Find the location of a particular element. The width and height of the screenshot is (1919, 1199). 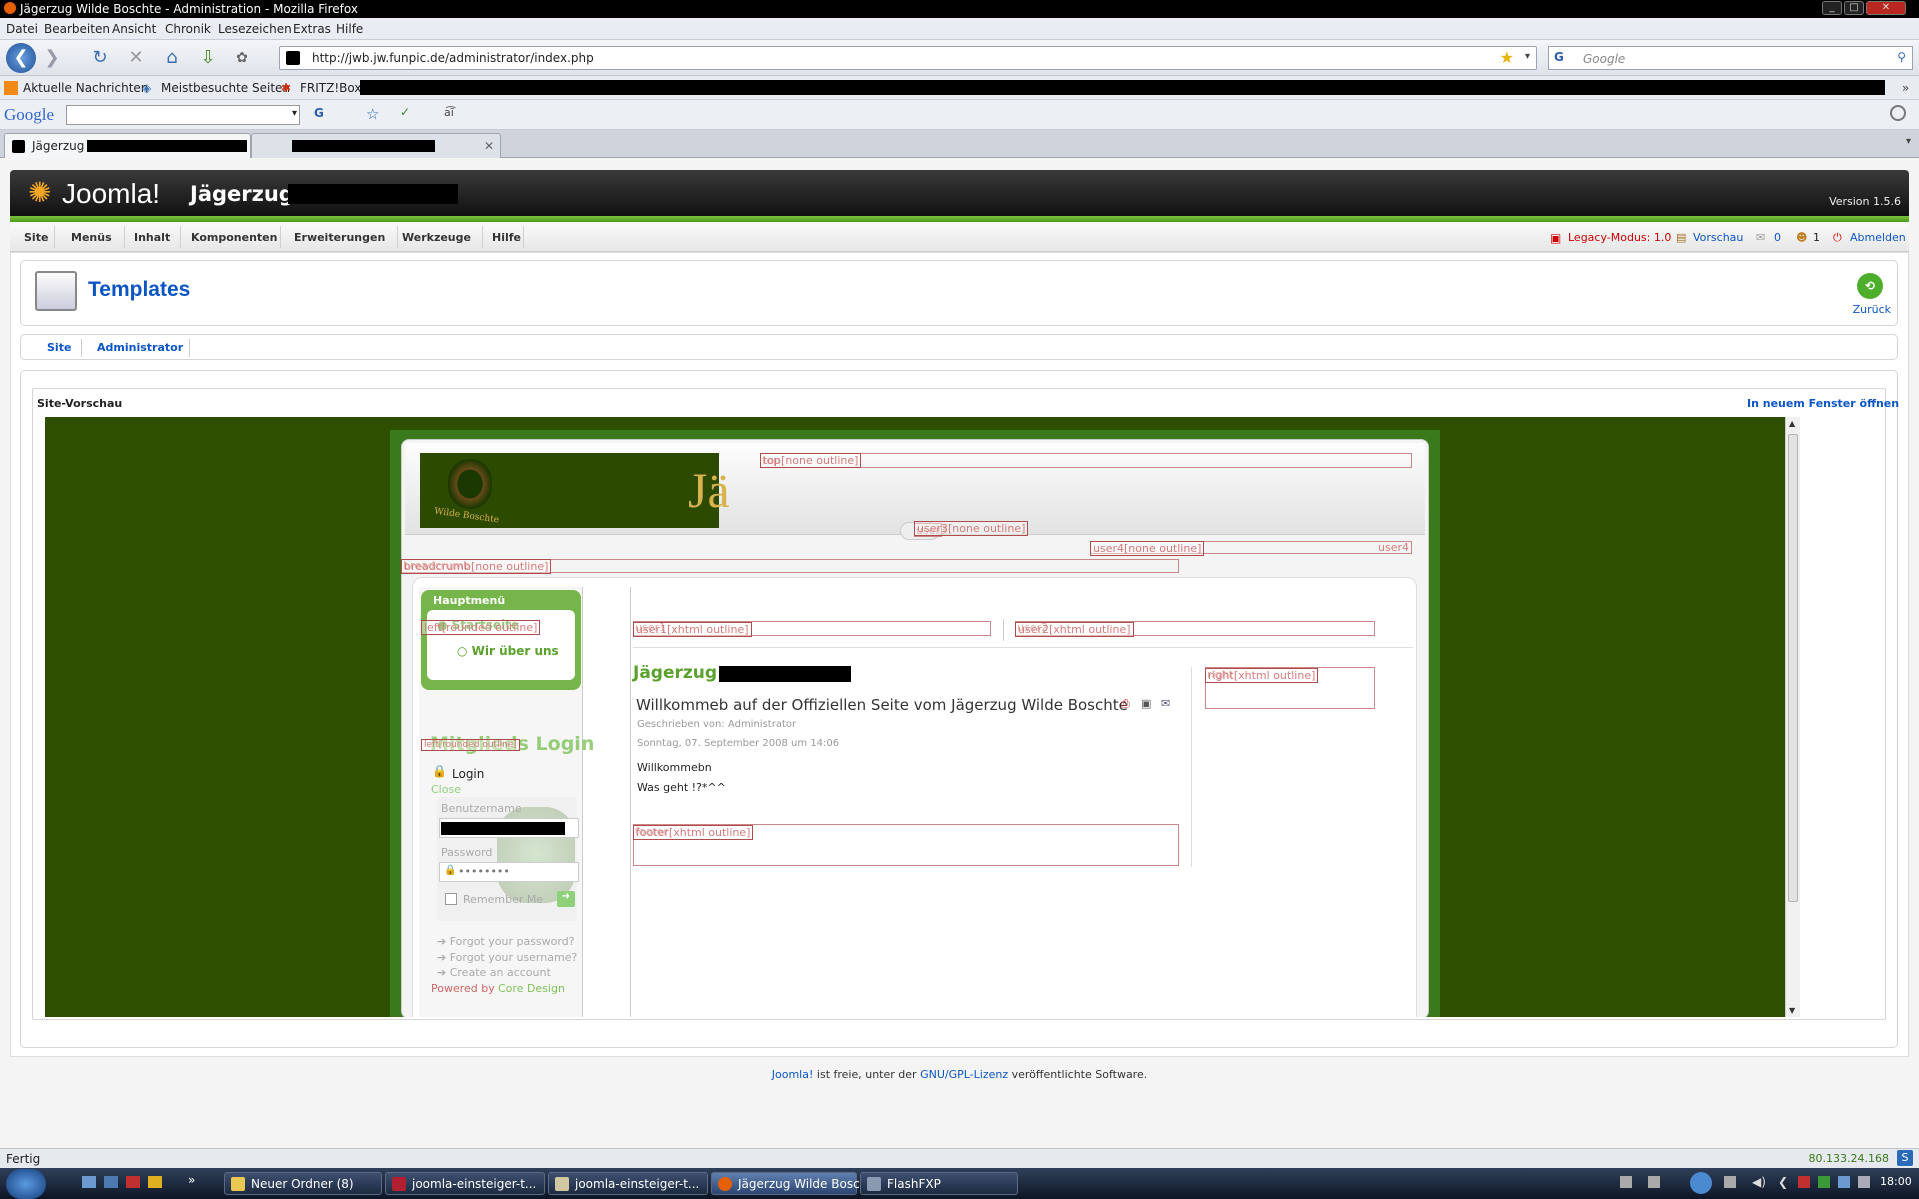

forgot-password-link: ➔ Forgot your password? is located at coordinates (506, 941).